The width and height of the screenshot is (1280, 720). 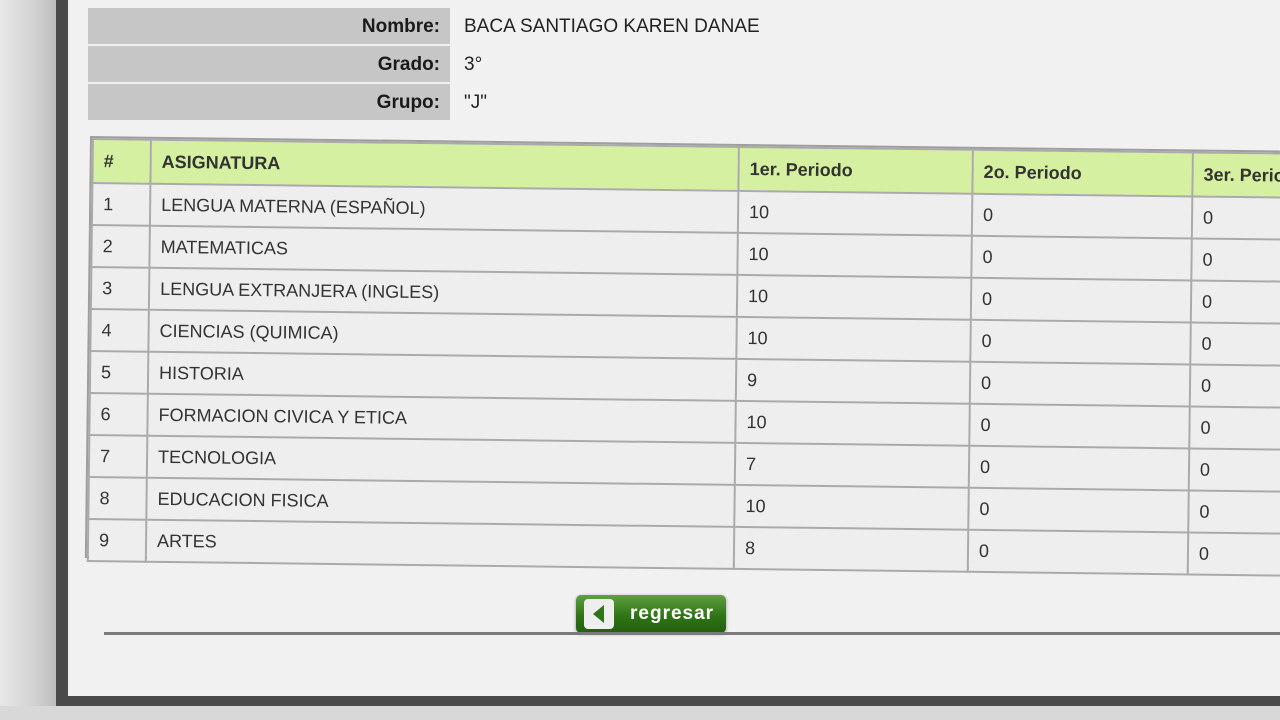 I want to click on subject-cell: HISTORIA, so click(x=442, y=376).